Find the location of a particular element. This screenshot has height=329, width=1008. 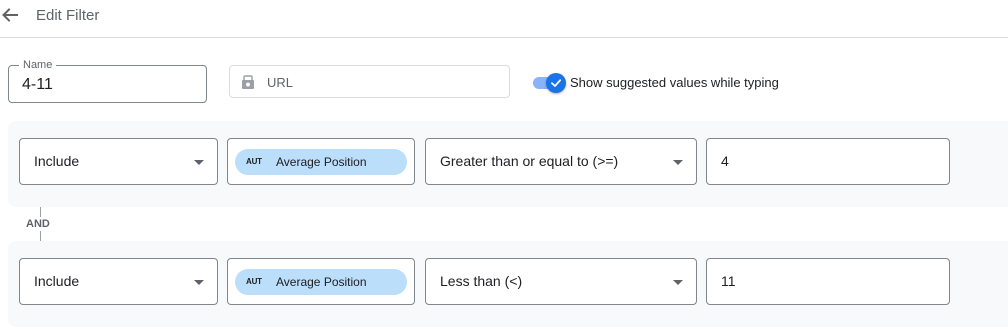

name-field-label: Name is located at coordinates (38, 65).